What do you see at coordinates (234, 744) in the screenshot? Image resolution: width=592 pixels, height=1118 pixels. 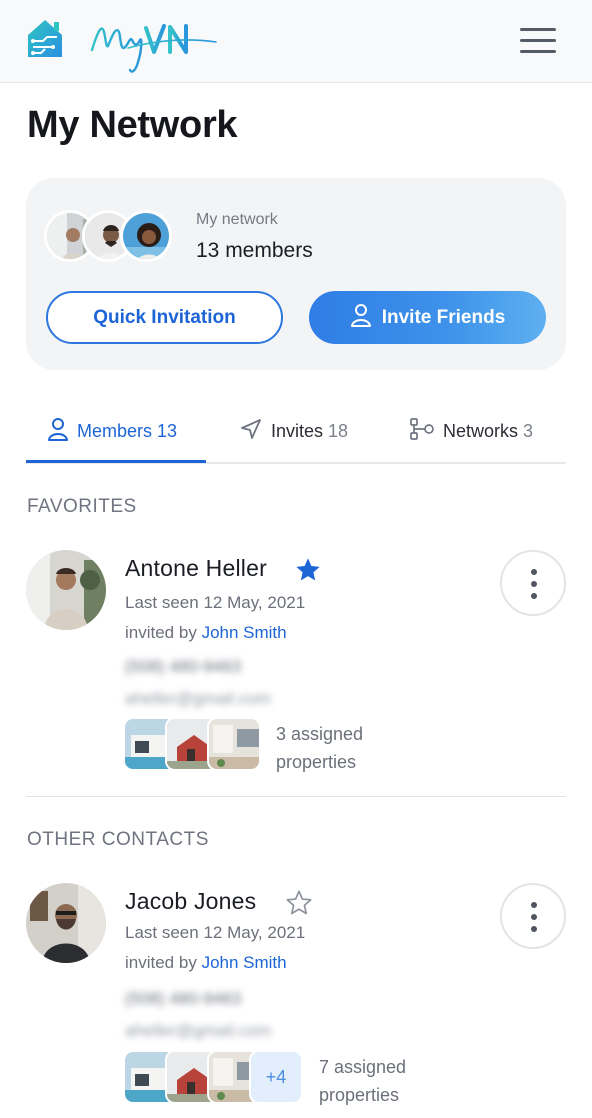 I see `property-thumbnail` at bounding box center [234, 744].